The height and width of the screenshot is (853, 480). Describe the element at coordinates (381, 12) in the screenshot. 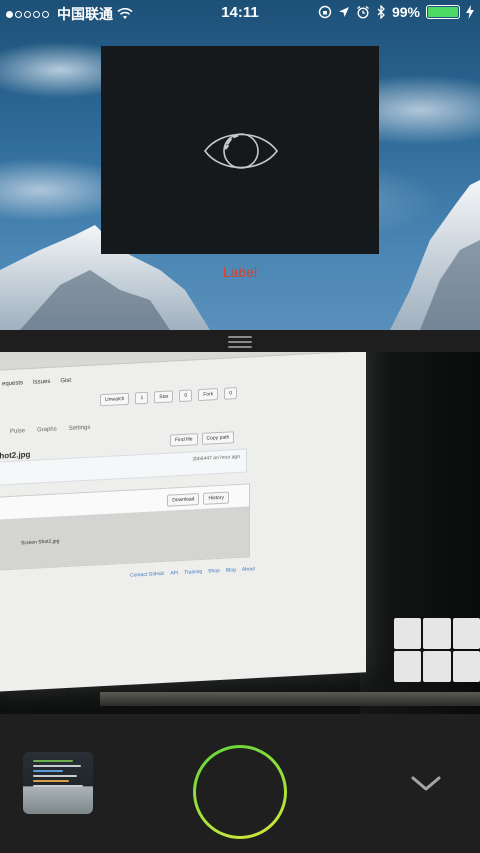

I see `bluetooth-icon` at that location.